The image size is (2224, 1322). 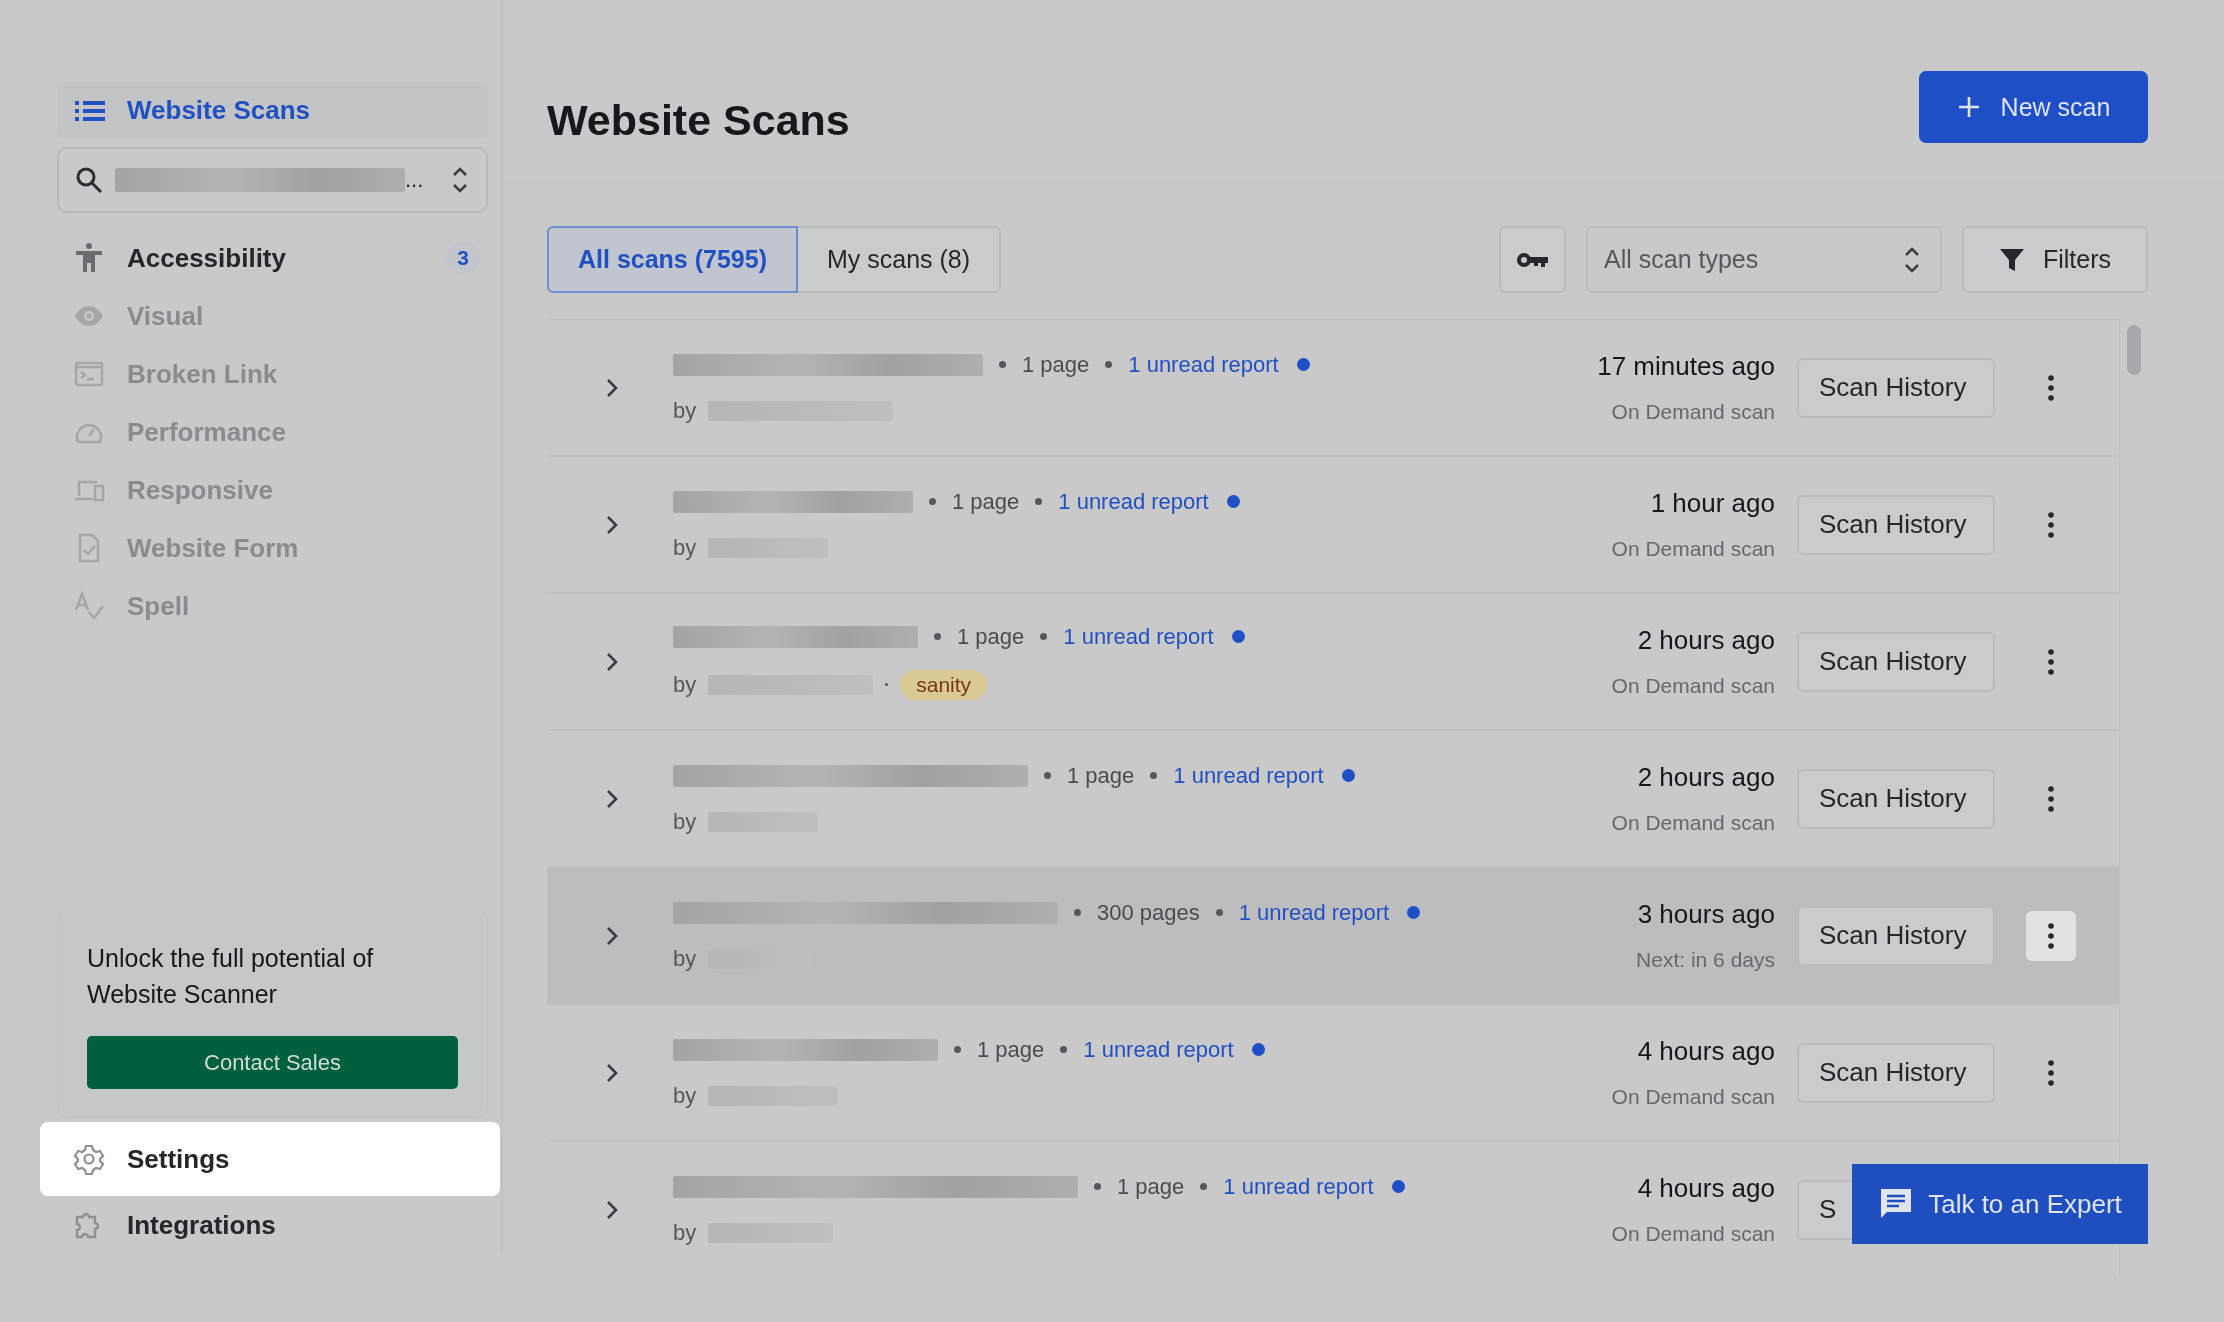 What do you see at coordinates (272, 110) in the screenshot?
I see `website-scans-nav-item: Website Scans` at bounding box center [272, 110].